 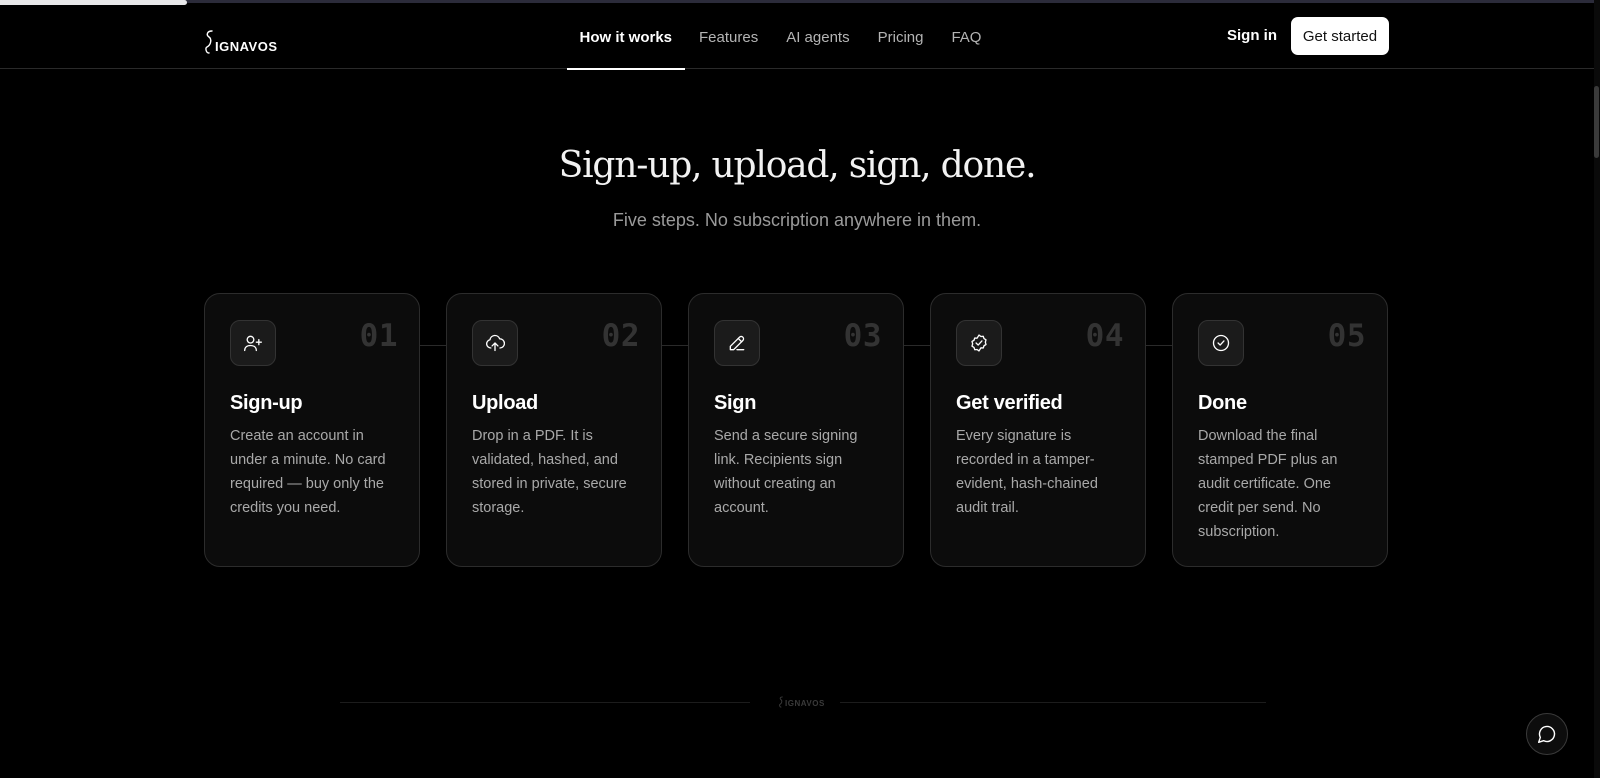 What do you see at coordinates (1596, 122) in the screenshot?
I see `scrollbar-thumb` at bounding box center [1596, 122].